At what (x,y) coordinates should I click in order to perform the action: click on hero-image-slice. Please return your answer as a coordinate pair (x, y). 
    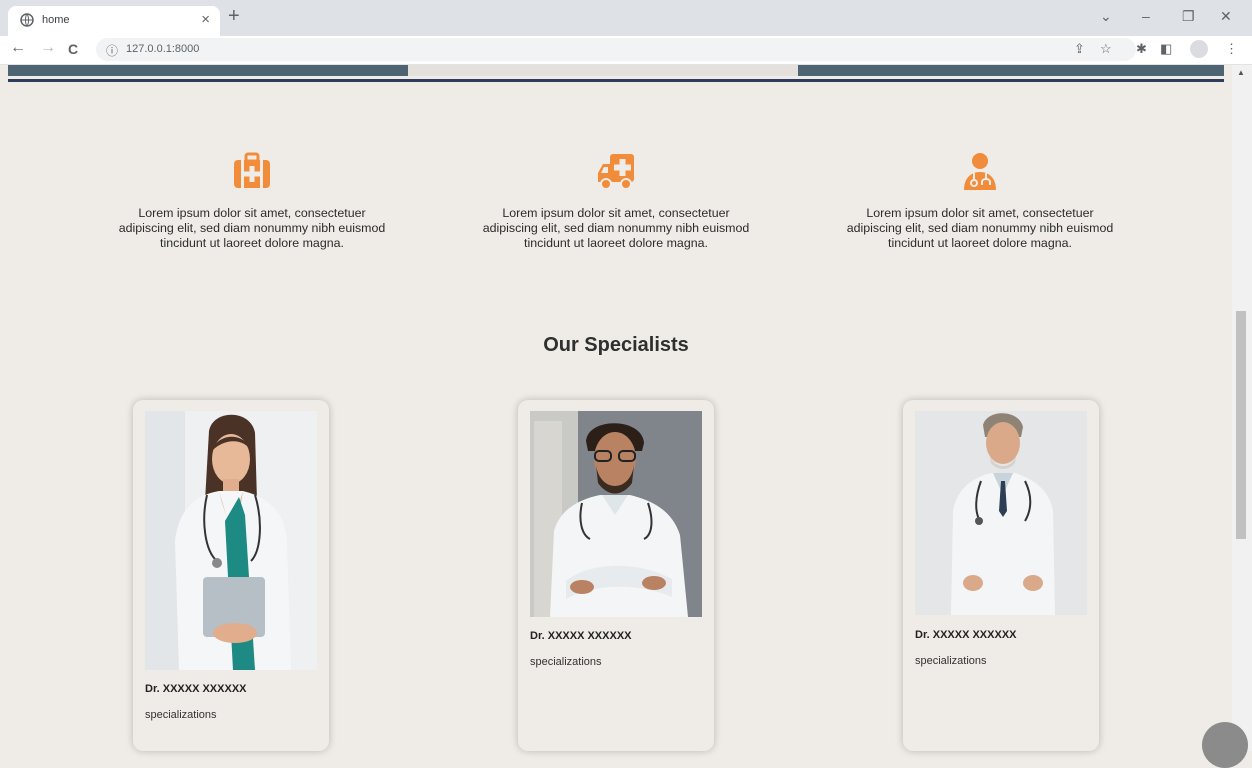
    Looking at the image, I should click on (603, 70).